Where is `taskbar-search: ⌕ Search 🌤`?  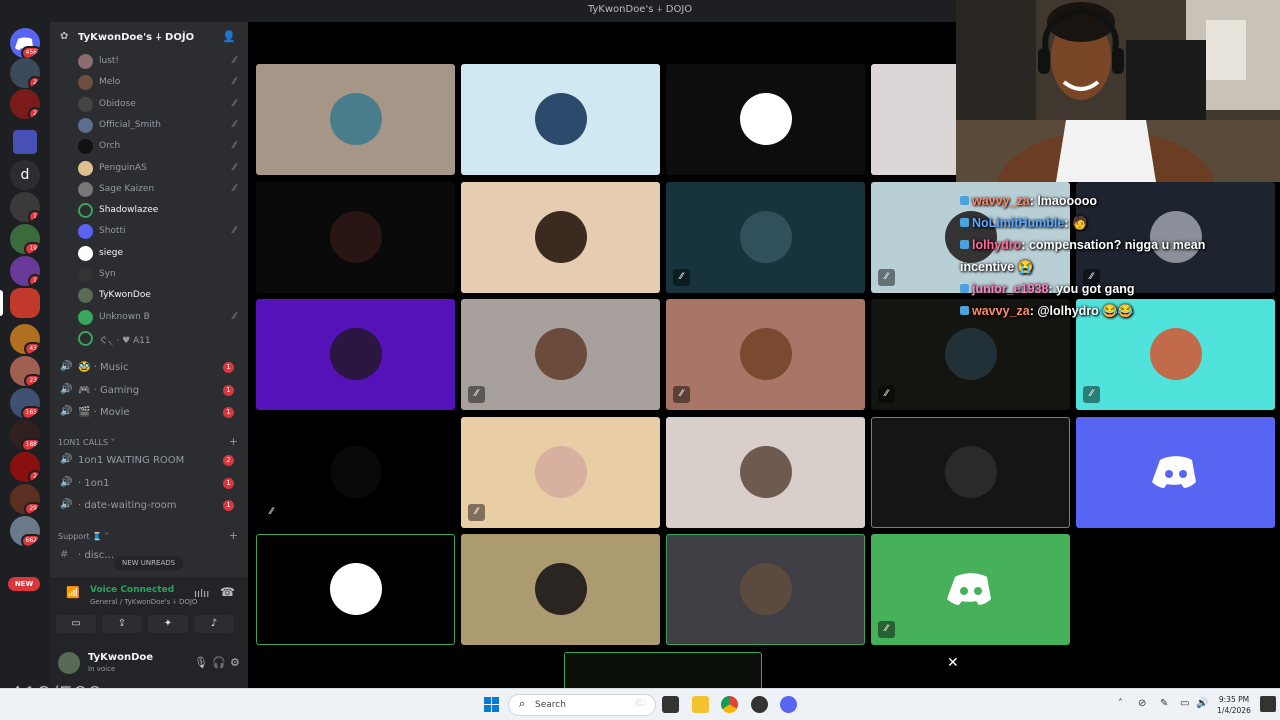 taskbar-search: ⌕ Search 🌤 is located at coordinates (582, 705).